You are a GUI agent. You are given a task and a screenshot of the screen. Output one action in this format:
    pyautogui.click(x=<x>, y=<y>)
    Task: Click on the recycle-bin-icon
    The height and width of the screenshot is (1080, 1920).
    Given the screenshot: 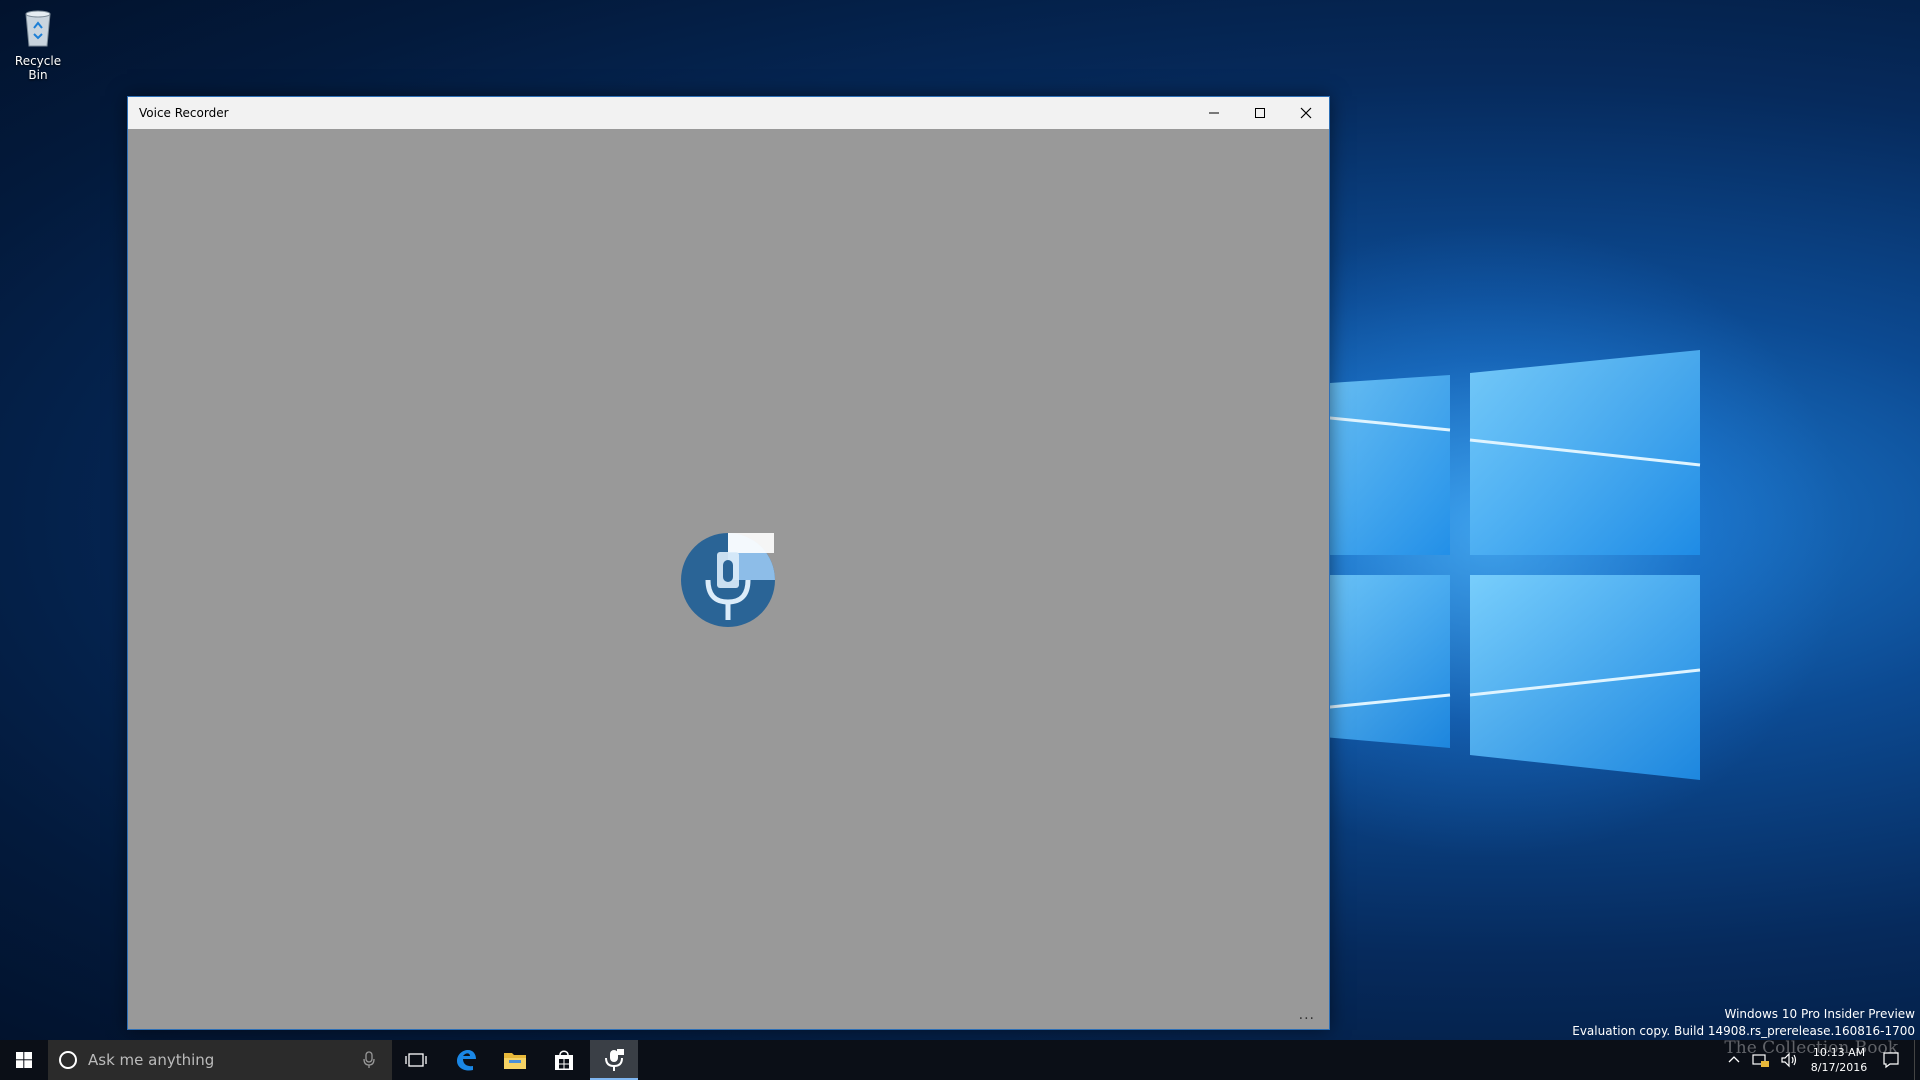 What is the action you would take?
    pyautogui.click(x=38, y=28)
    